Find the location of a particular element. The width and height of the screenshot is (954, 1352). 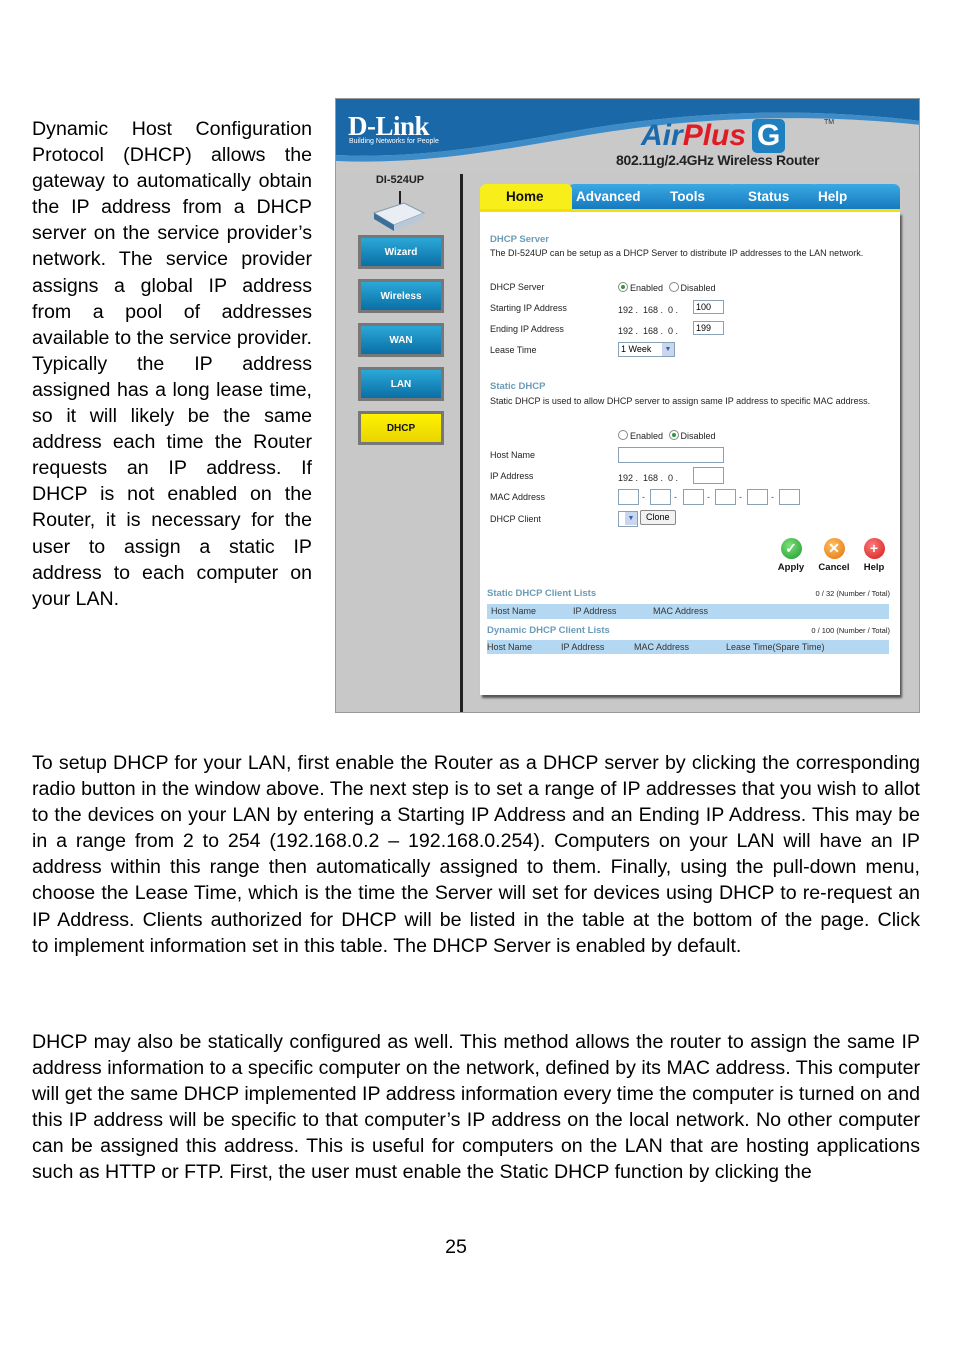

cancel-label: Cancel is located at coordinates (834, 567).